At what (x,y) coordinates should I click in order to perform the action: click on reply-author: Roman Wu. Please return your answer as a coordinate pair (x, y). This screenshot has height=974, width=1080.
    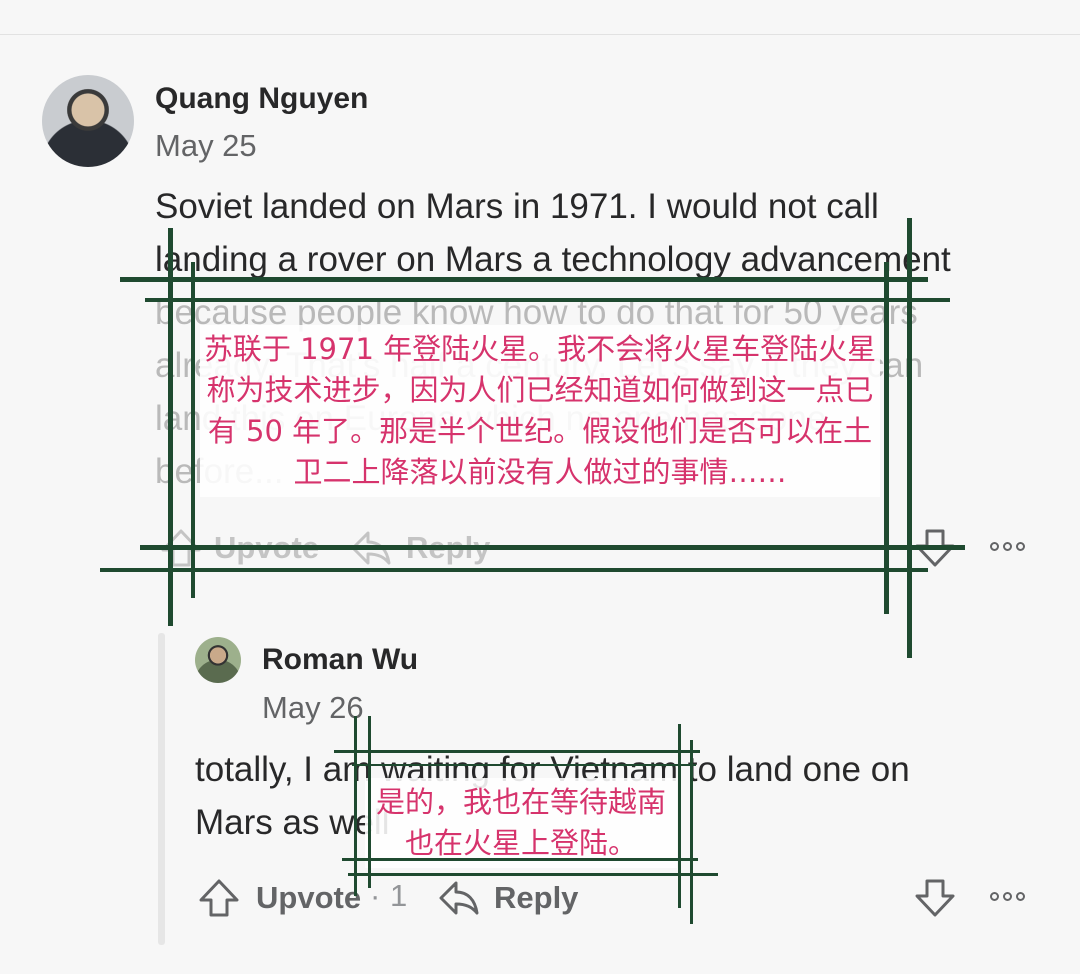
    Looking at the image, I should click on (340, 660).